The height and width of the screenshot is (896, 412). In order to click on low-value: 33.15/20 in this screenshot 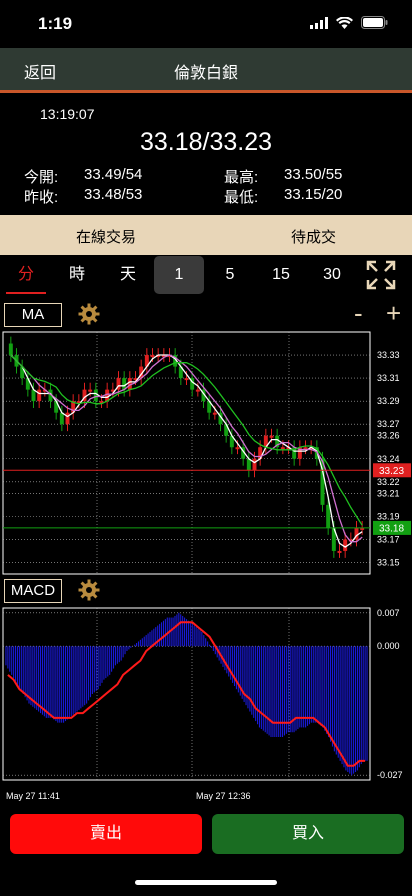, I will do `click(313, 194)`.